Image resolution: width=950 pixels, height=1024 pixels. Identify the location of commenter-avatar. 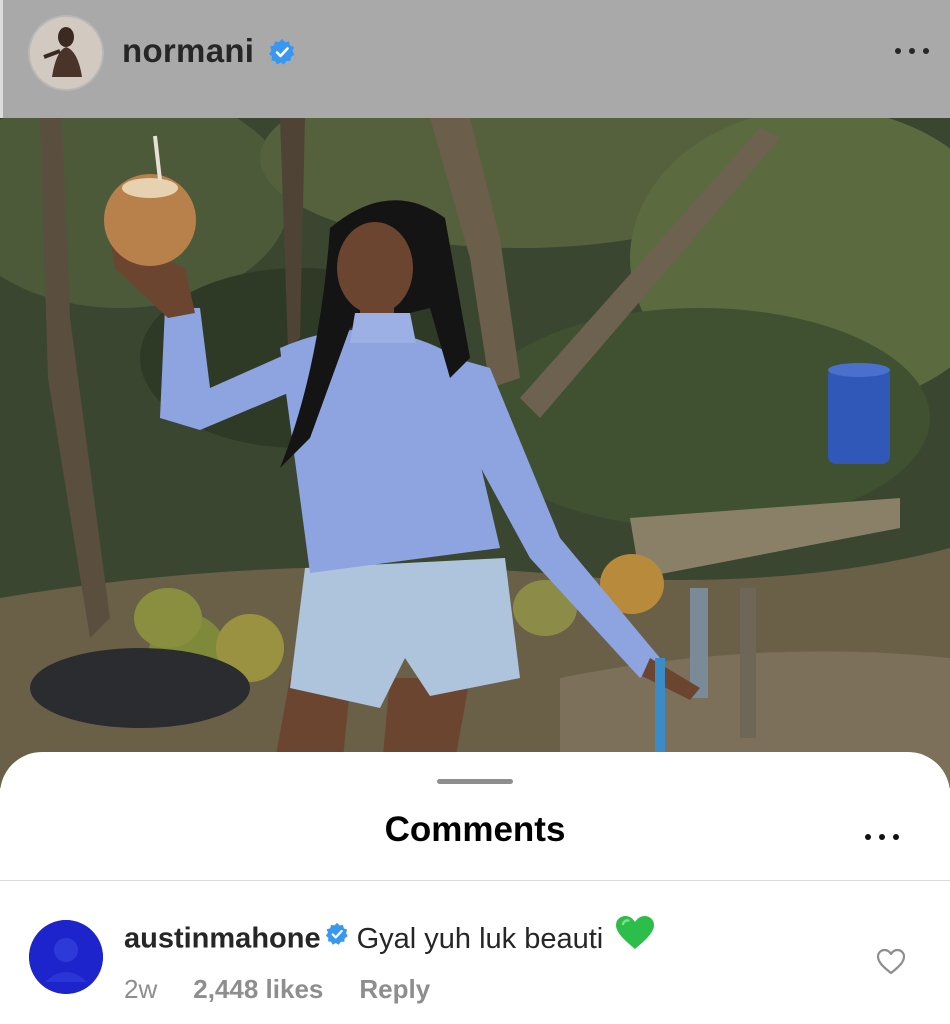
(66, 957).